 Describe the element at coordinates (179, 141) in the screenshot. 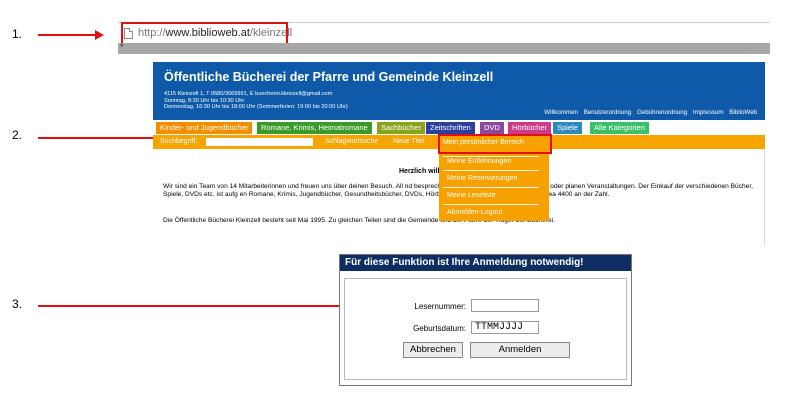

I see `search-label: Suchbegriff:` at that location.